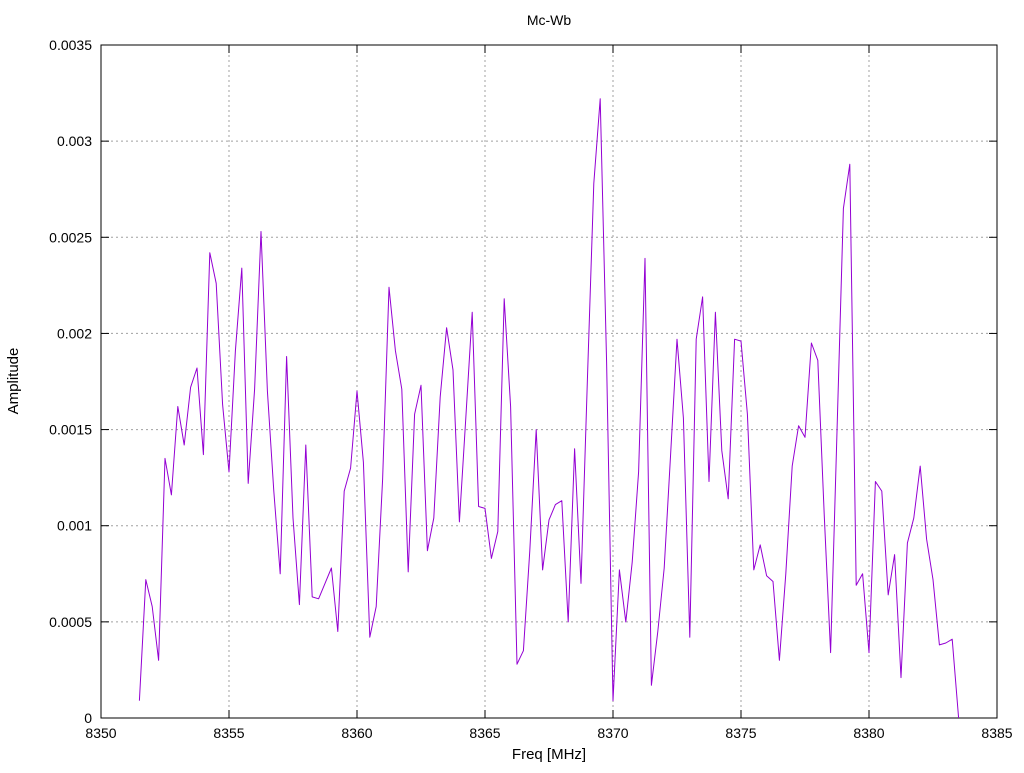 The image size is (1024, 773). What do you see at coordinates (13, 381) in the screenshot?
I see `y-axis-label: Amplitude` at bounding box center [13, 381].